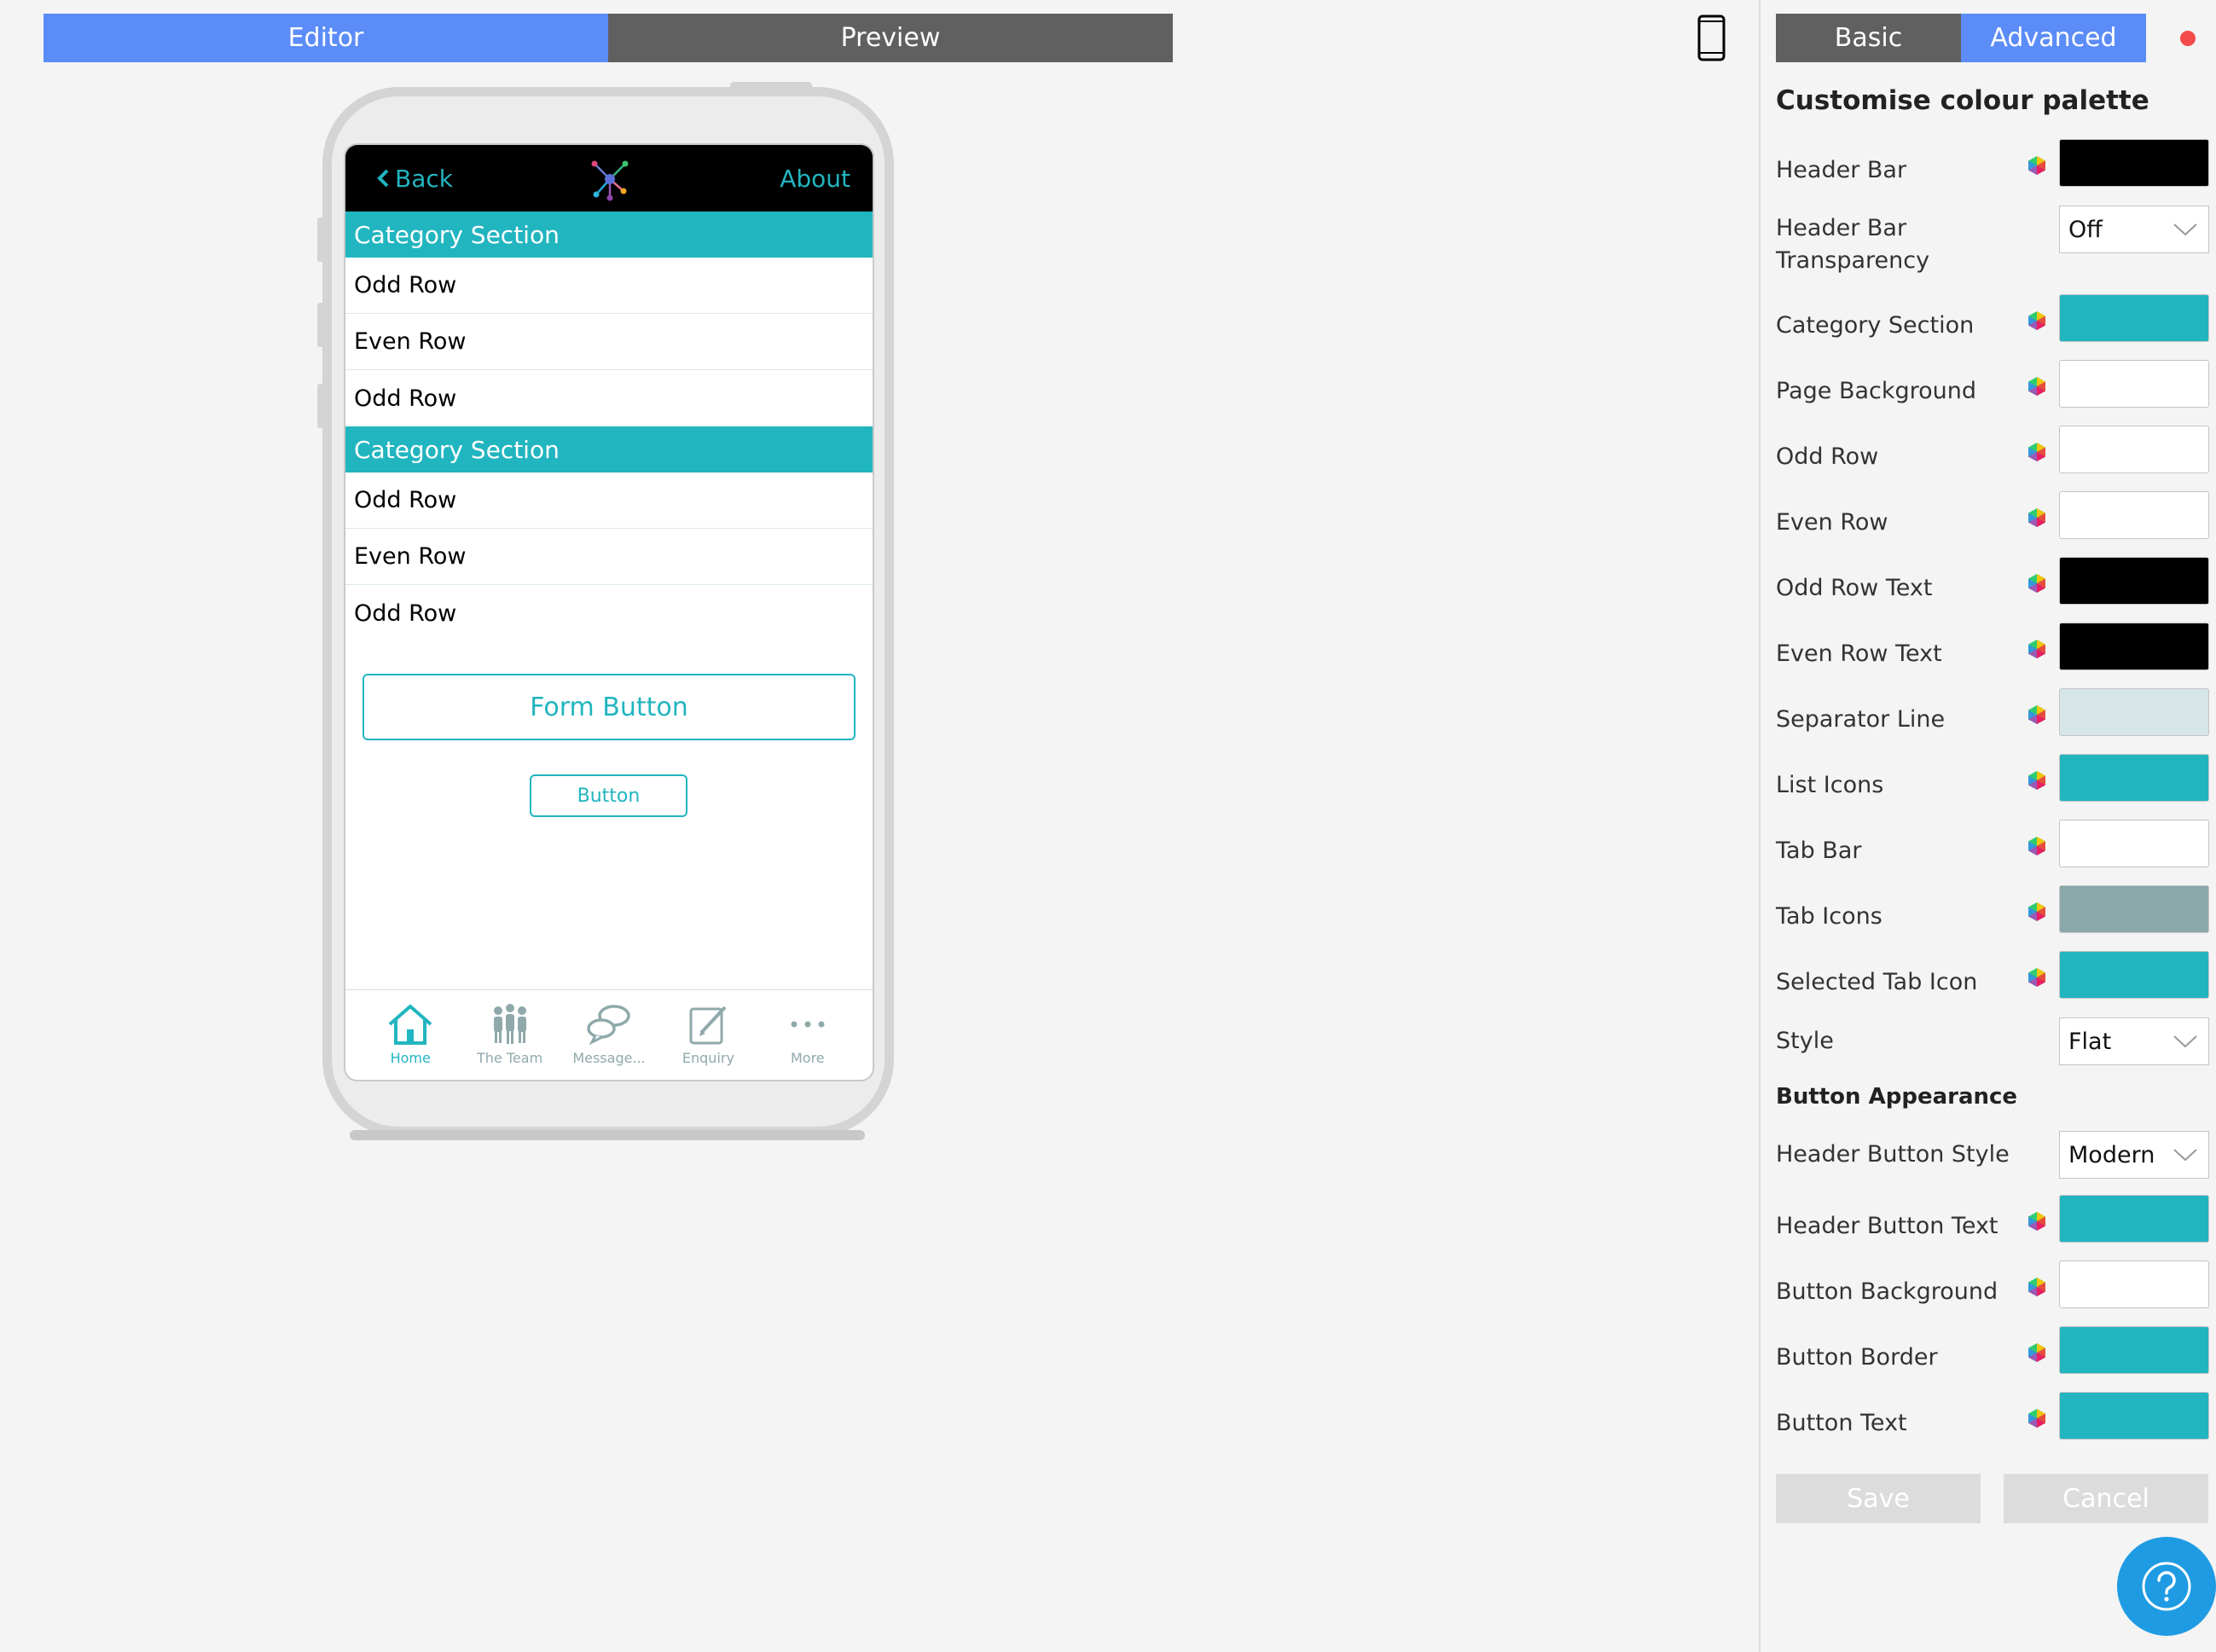  I want to click on list-icons-swatch, so click(2134, 778).